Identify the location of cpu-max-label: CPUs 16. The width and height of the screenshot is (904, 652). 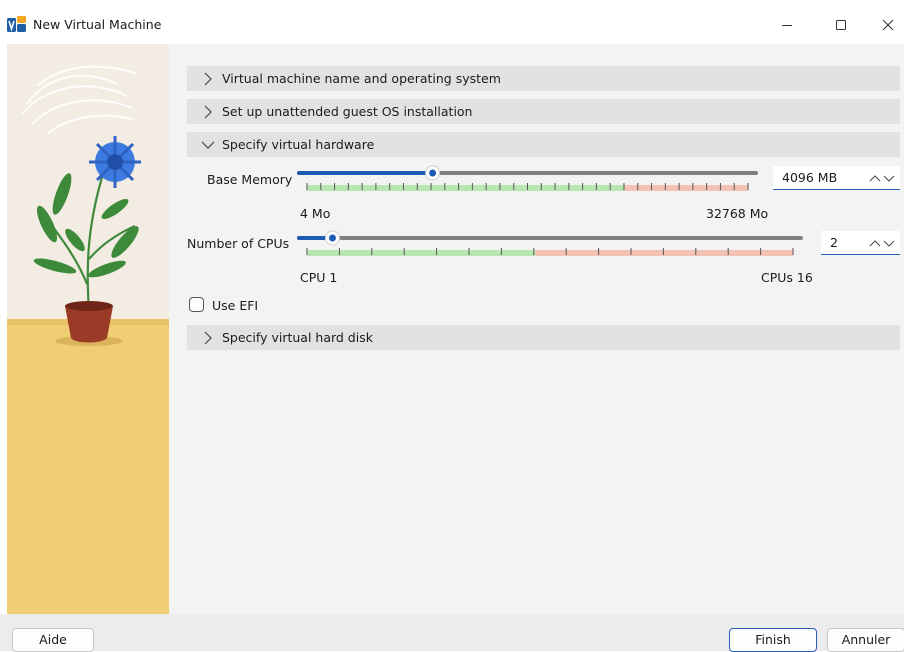
(787, 277).